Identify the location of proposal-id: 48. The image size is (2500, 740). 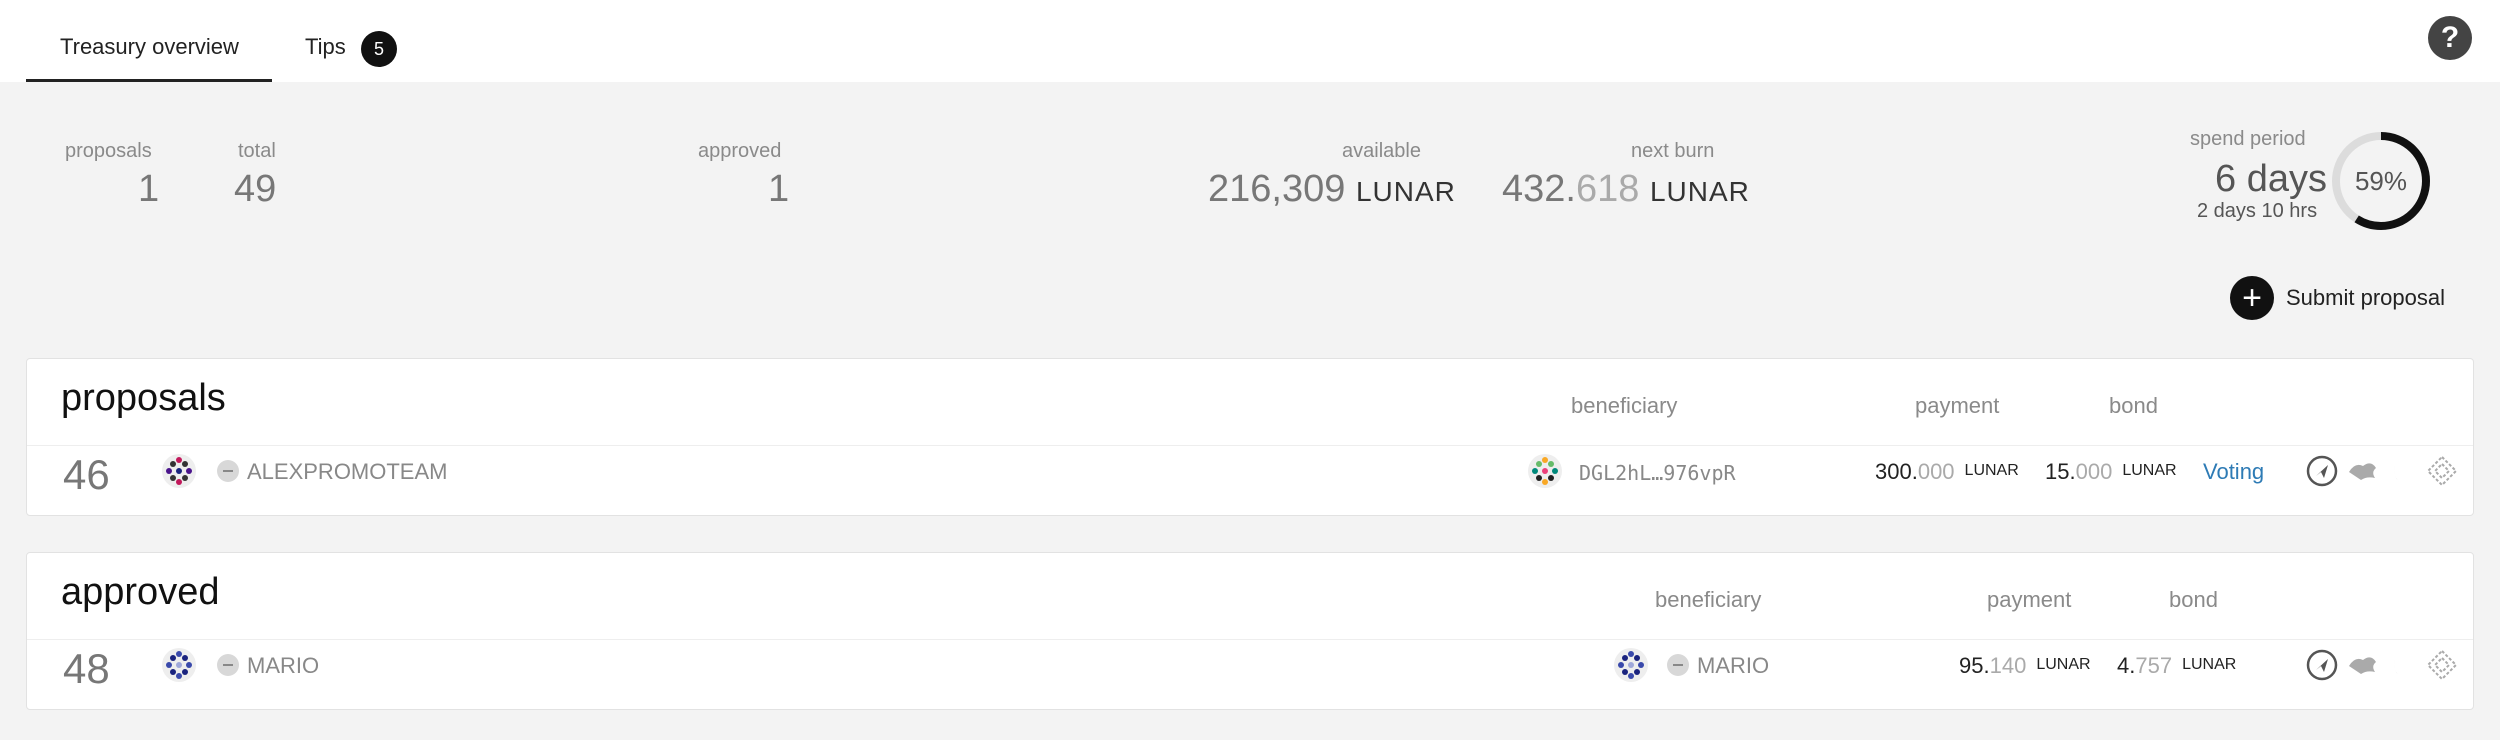
(86, 668).